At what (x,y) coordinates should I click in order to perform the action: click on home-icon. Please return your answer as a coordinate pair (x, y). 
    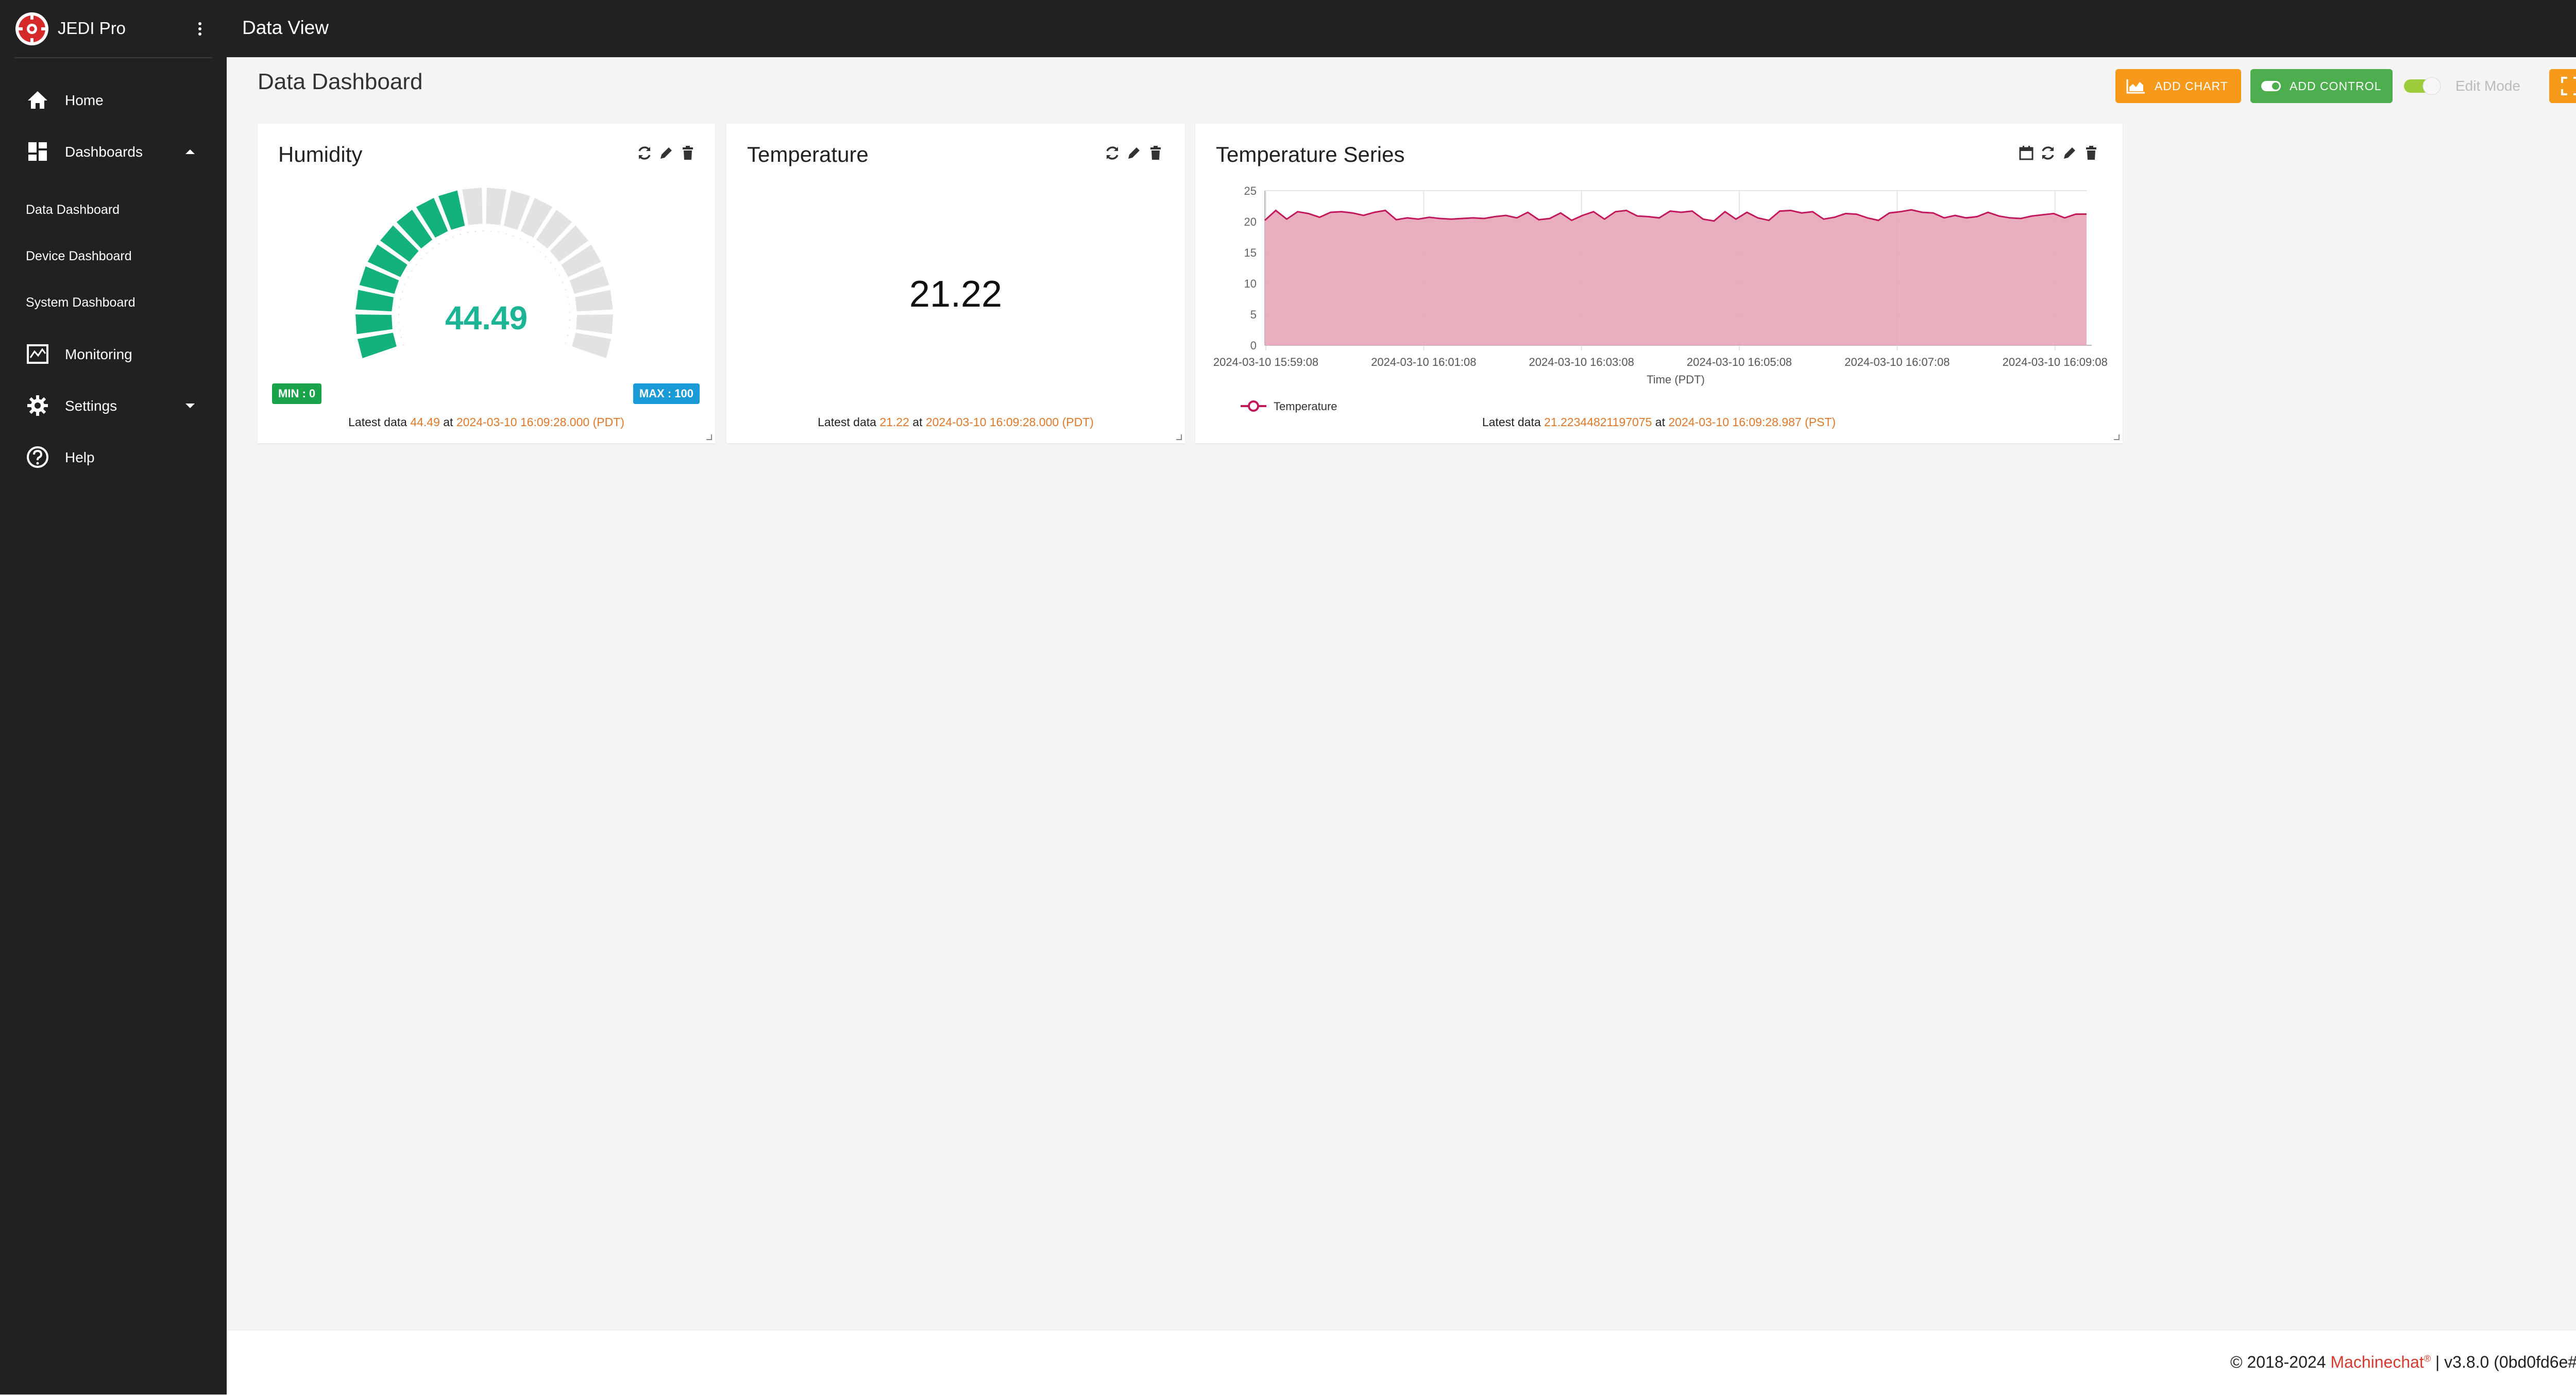
    Looking at the image, I should click on (37, 100).